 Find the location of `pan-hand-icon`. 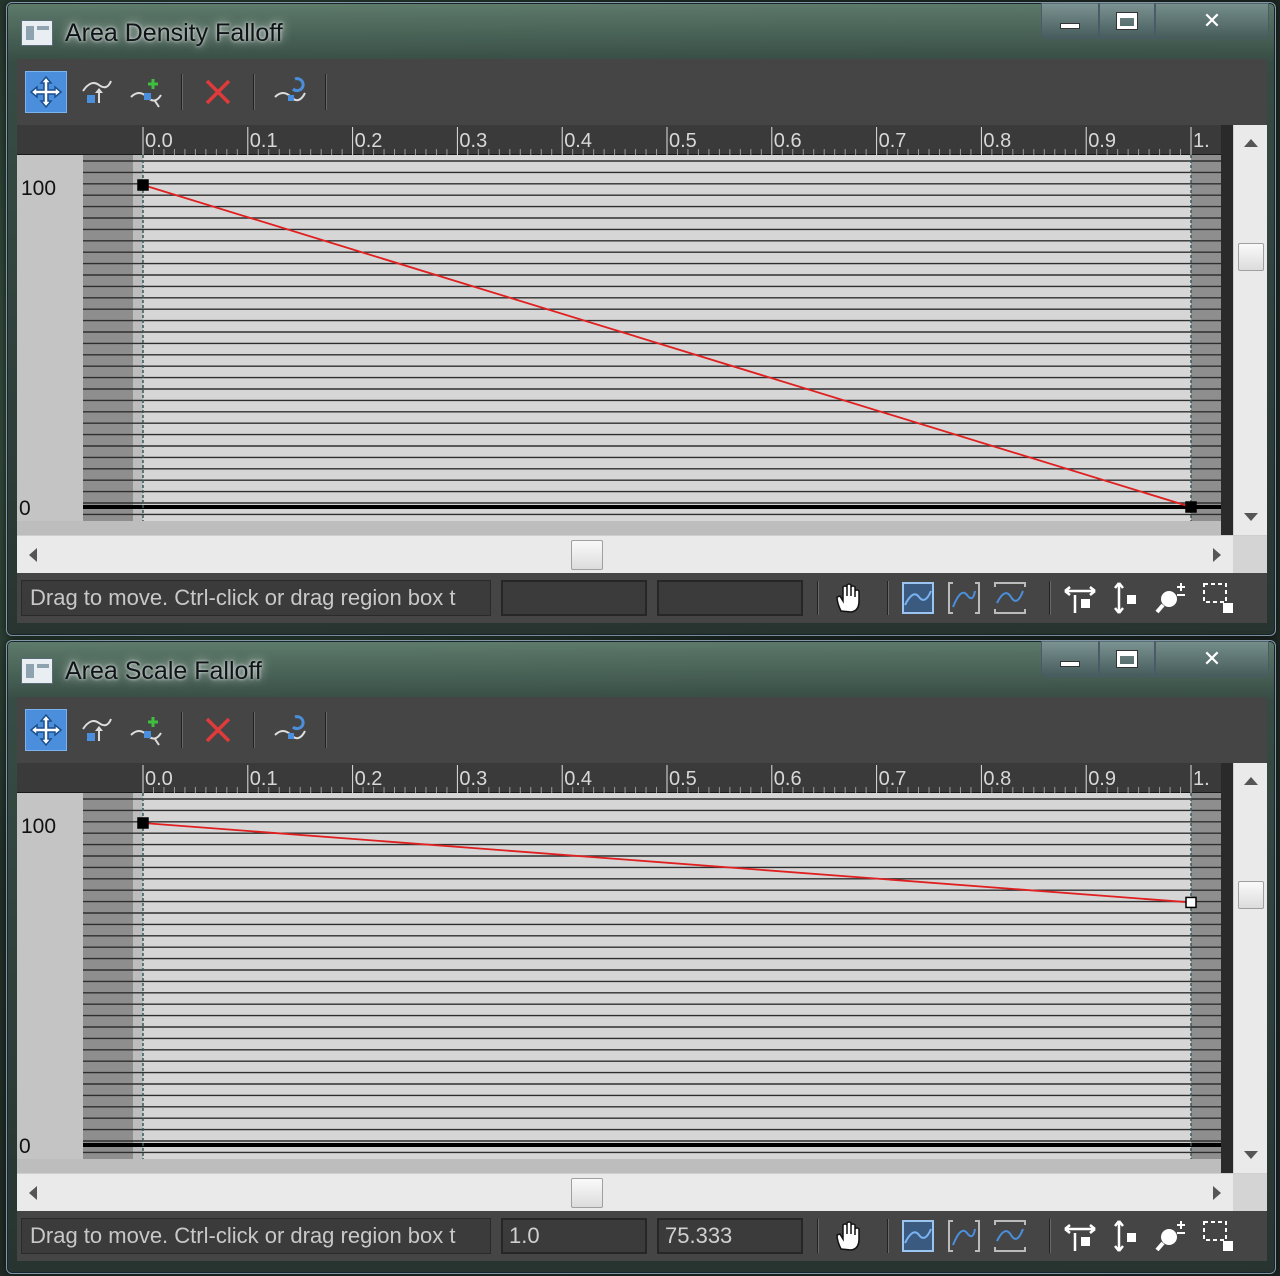

pan-hand-icon is located at coordinates (848, 1236).